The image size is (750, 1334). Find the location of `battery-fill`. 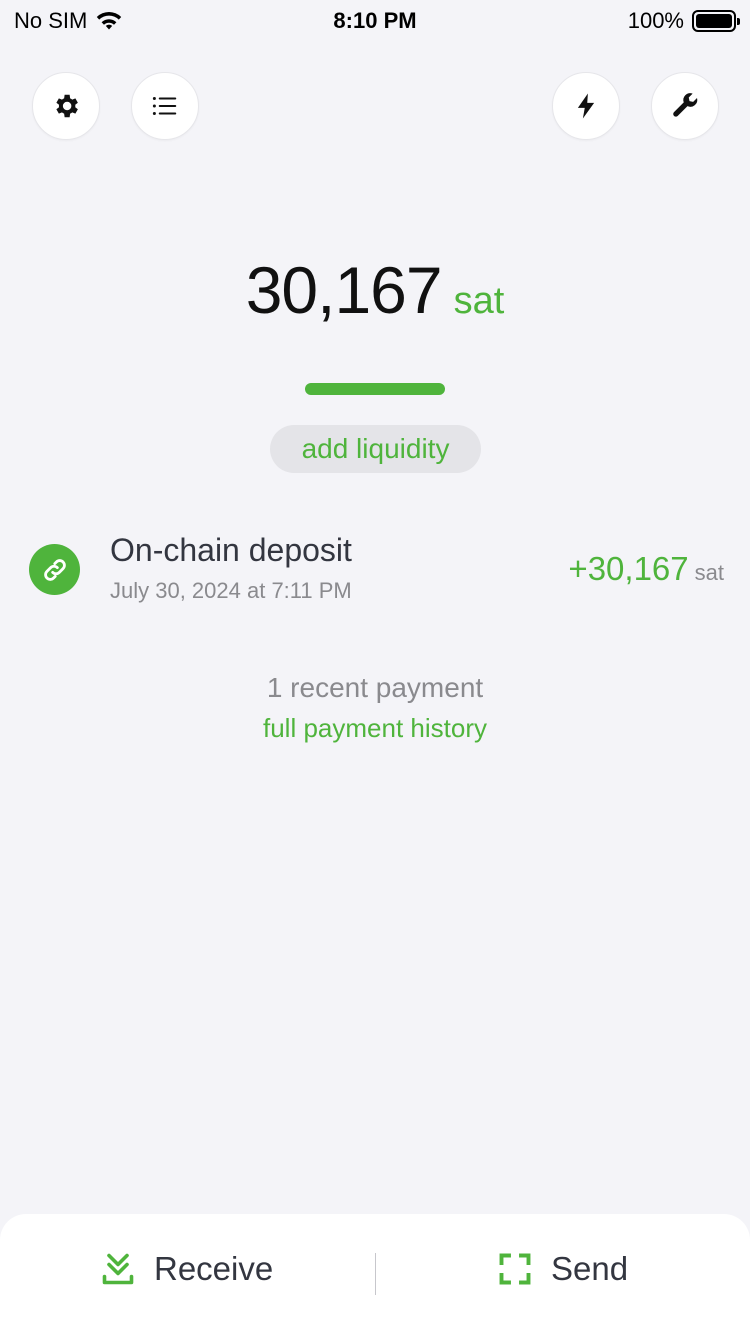

battery-fill is located at coordinates (714, 21).